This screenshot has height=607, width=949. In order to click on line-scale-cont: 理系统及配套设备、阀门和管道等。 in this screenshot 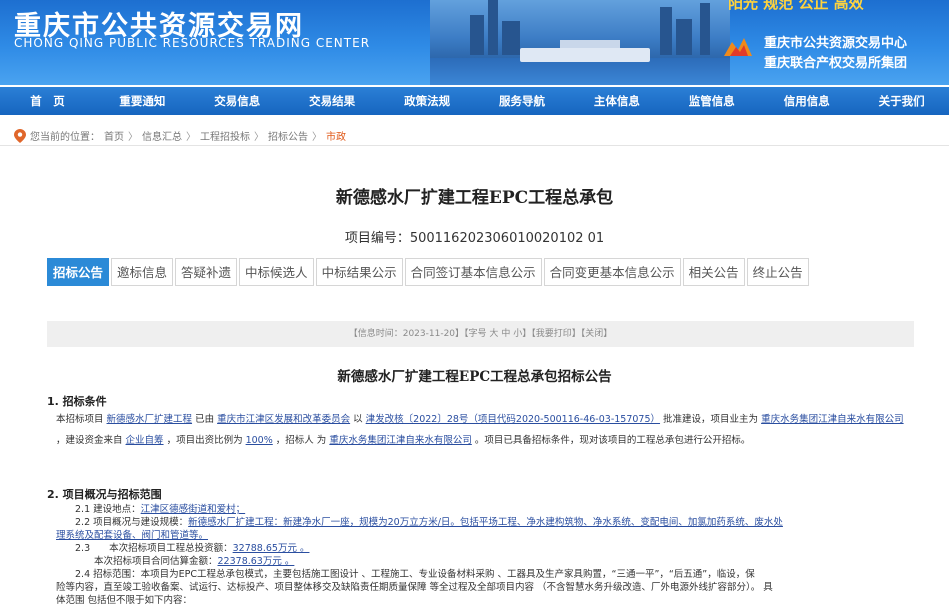, I will do `click(132, 535)`.